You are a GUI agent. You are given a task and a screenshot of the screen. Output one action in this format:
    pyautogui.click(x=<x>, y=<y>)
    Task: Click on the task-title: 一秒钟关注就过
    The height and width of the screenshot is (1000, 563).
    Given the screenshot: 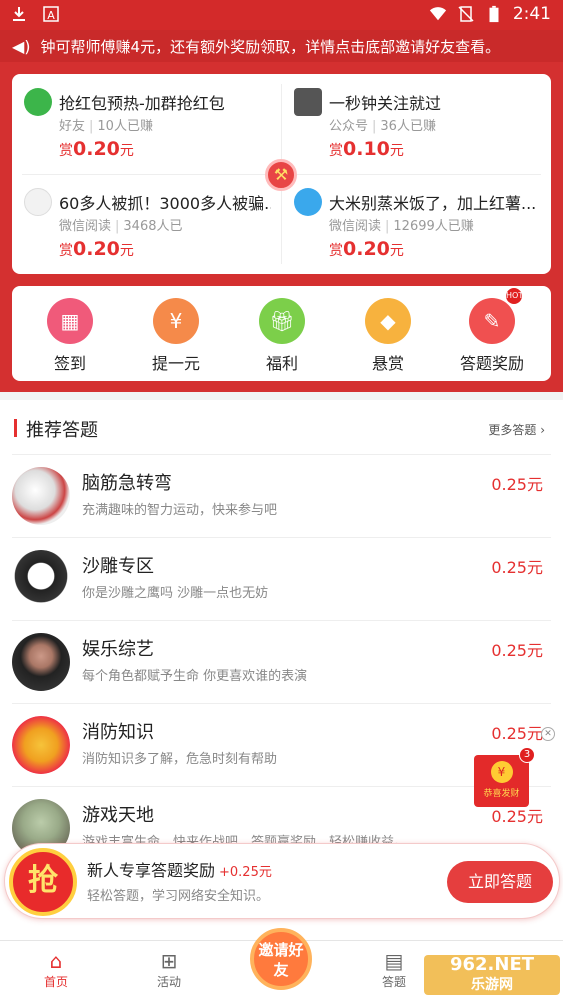 What is the action you would take?
    pyautogui.click(x=385, y=103)
    